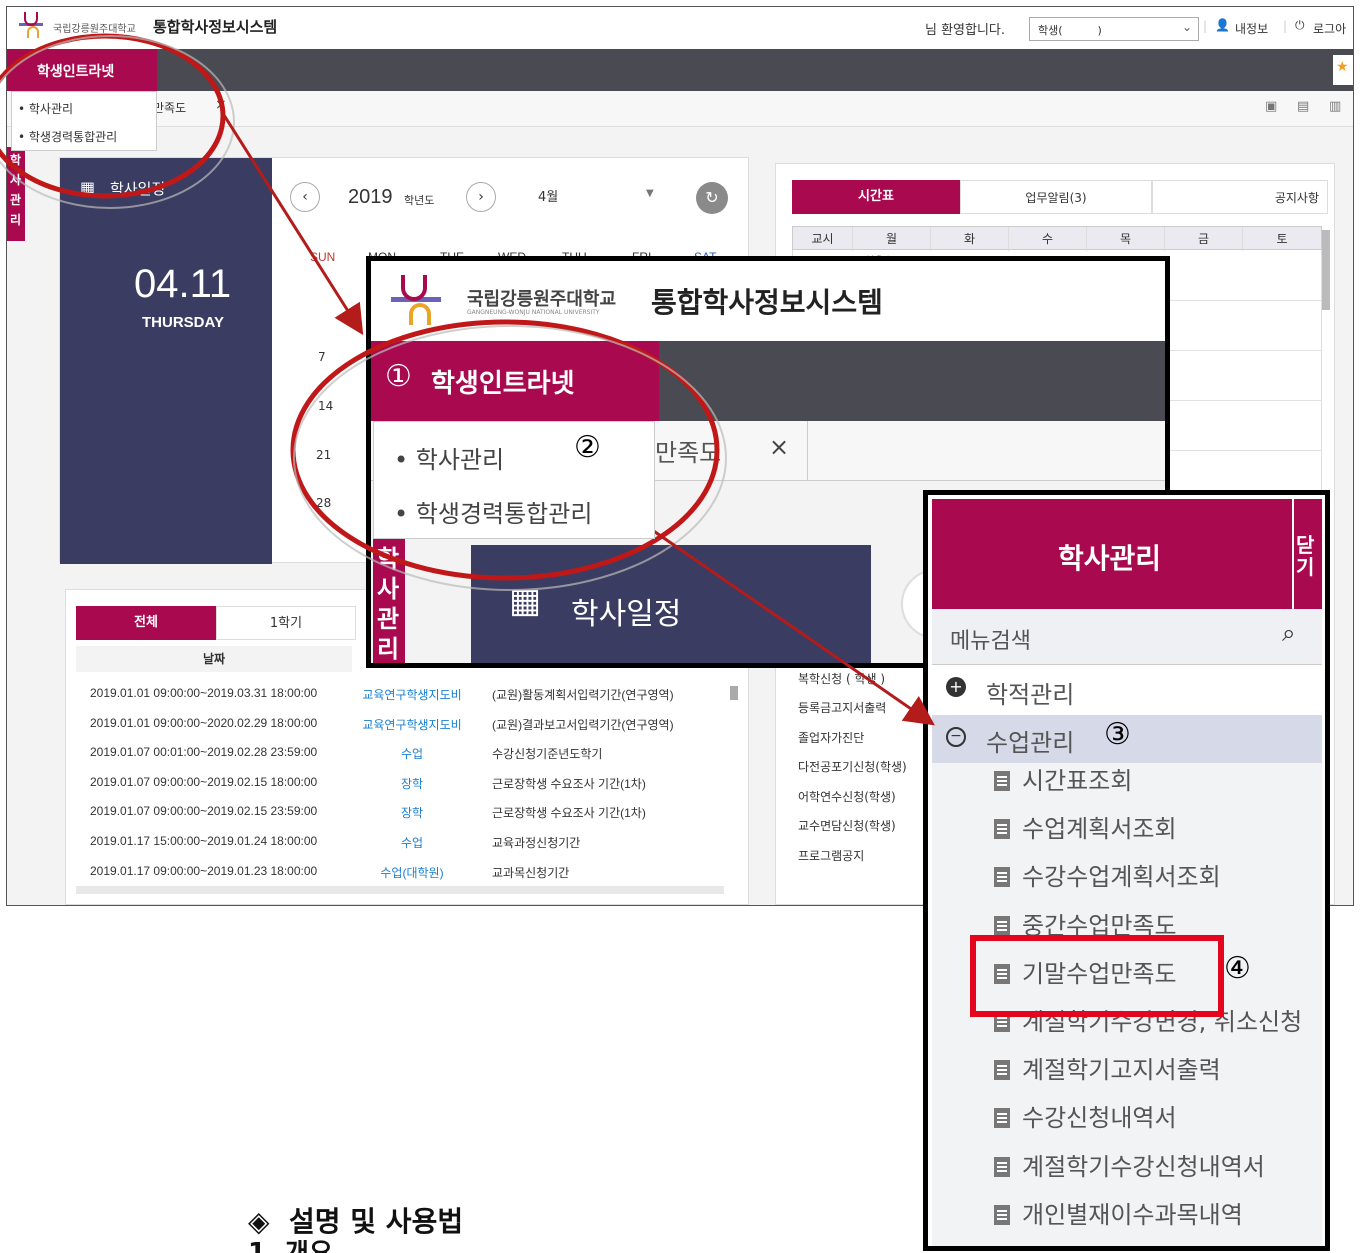 This screenshot has width=1360, height=1253. Describe the element at coordinates (515, 381) in the screenshot. I see `zoom-nav-menu-student-intranet: ① 학생인트라넷` at that location.